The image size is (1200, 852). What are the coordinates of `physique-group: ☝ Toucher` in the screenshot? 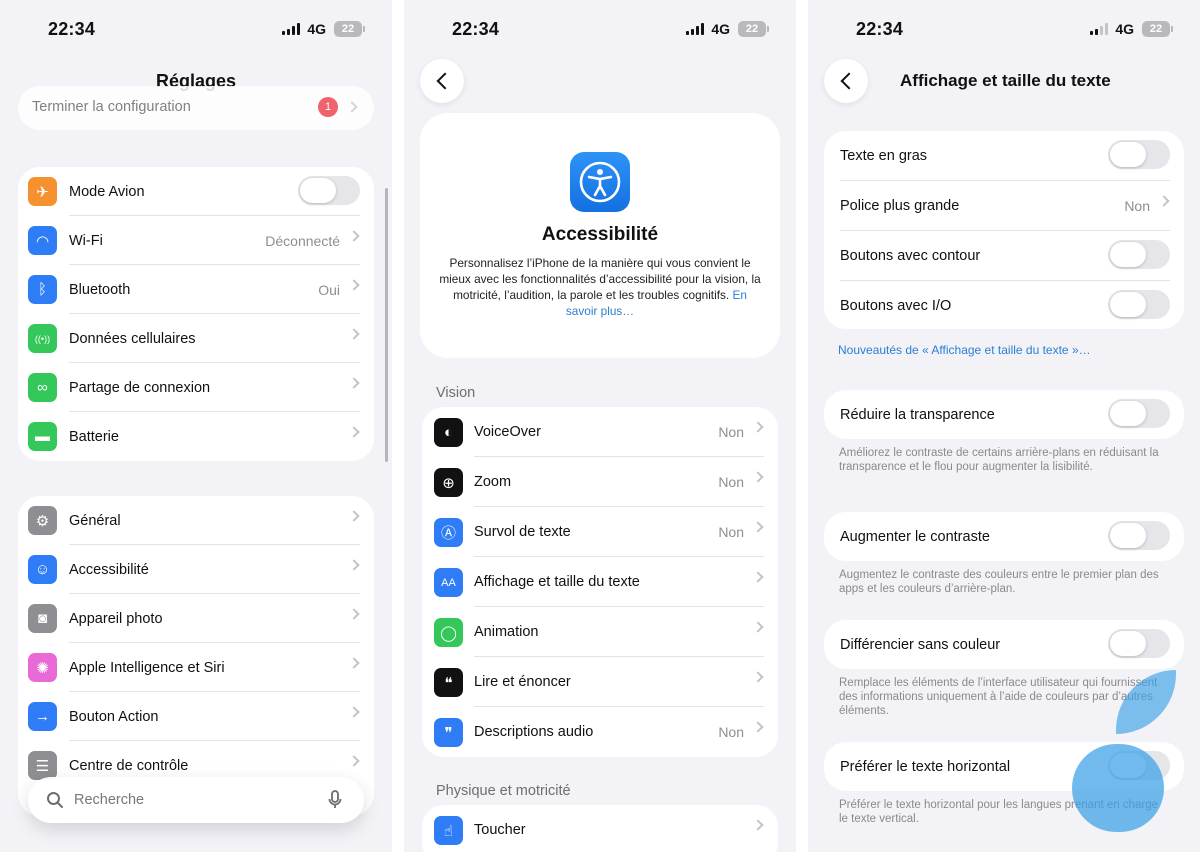 It's located at (600, 828).